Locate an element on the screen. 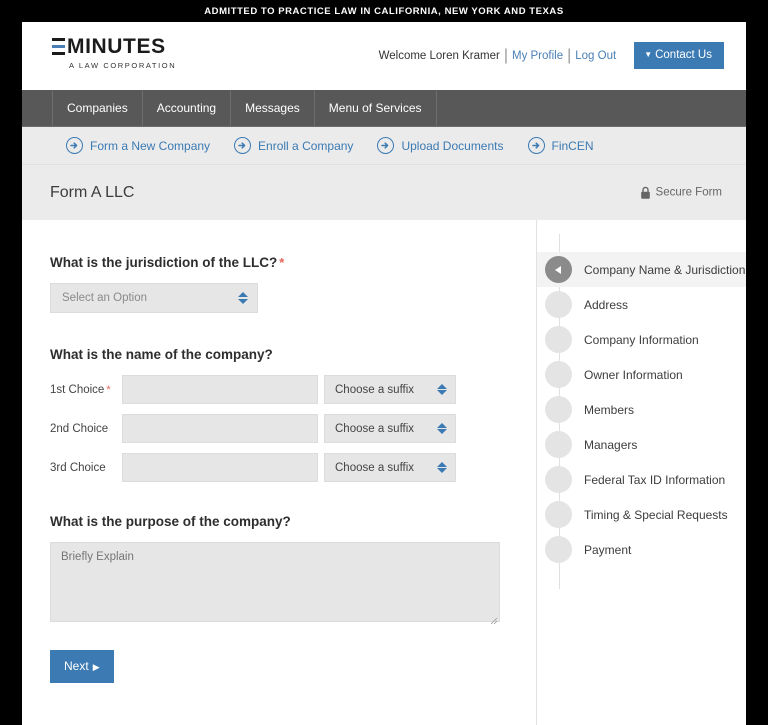  third-choice-input is located at coordinates (220, 467).